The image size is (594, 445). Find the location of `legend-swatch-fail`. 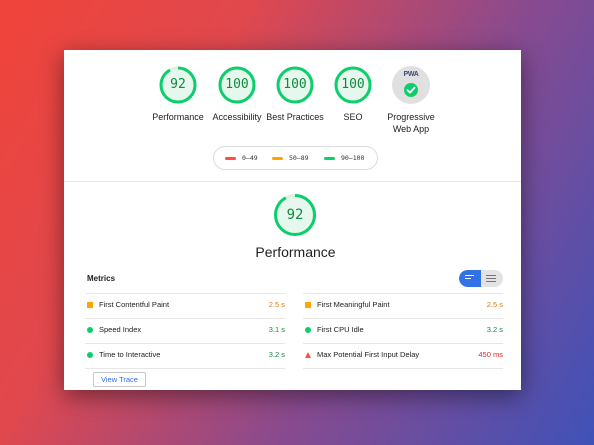

legend-swatch-fail is located at coordinates (230, 158).